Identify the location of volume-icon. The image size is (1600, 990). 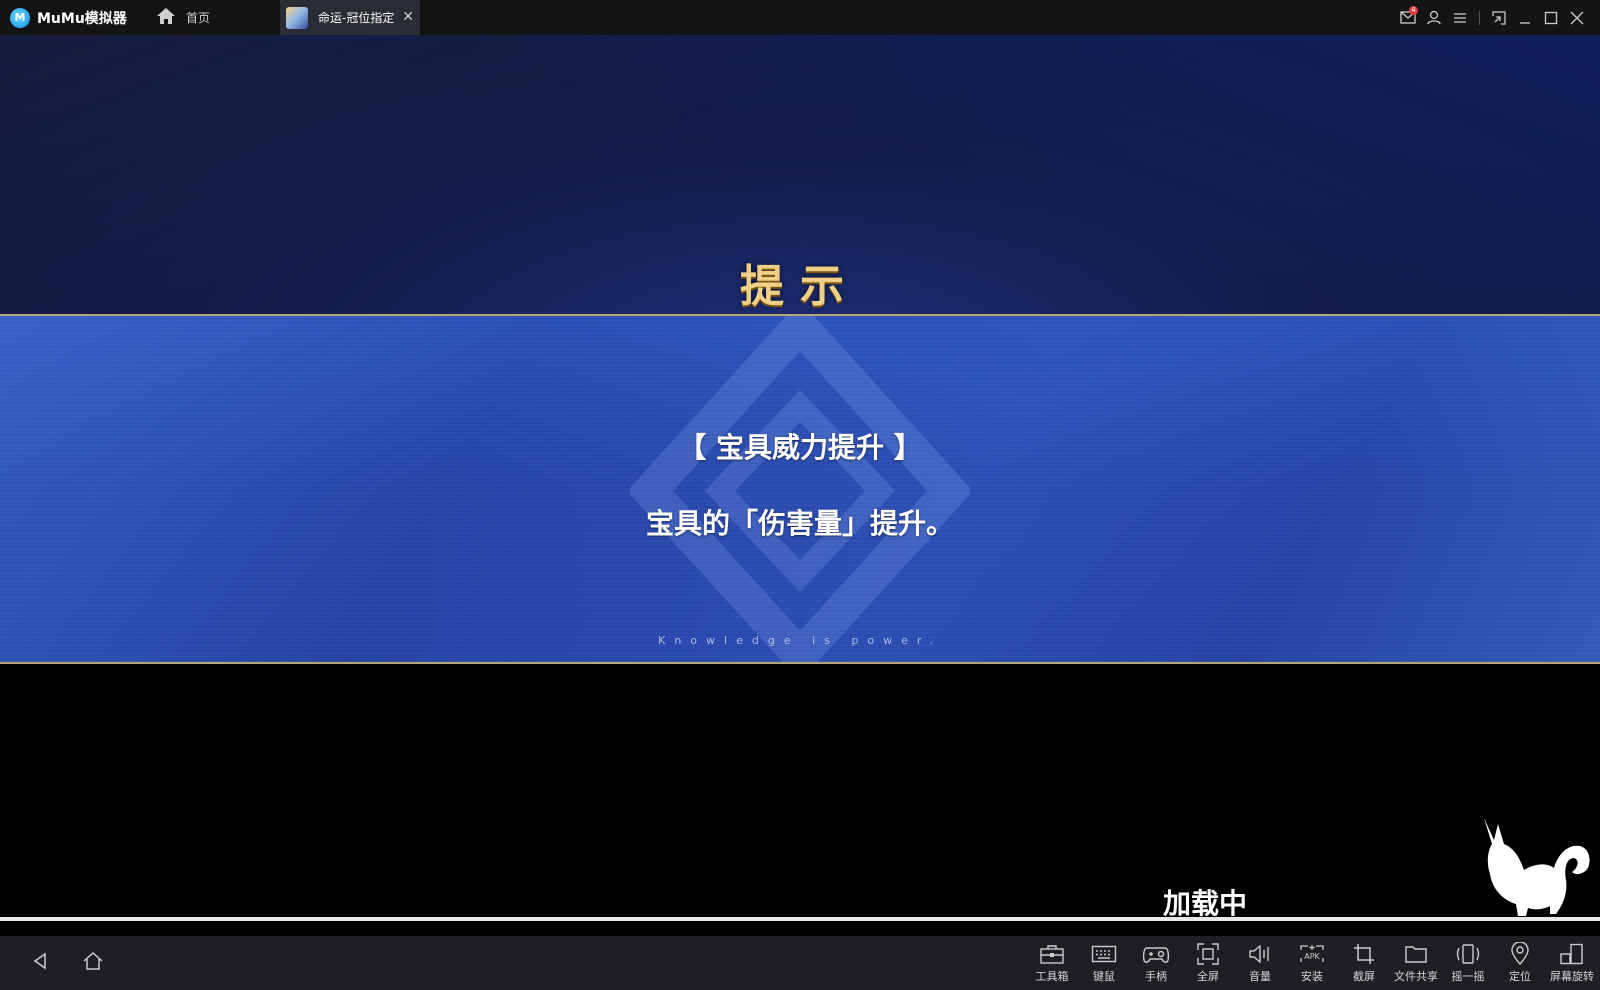
(1260, 954).